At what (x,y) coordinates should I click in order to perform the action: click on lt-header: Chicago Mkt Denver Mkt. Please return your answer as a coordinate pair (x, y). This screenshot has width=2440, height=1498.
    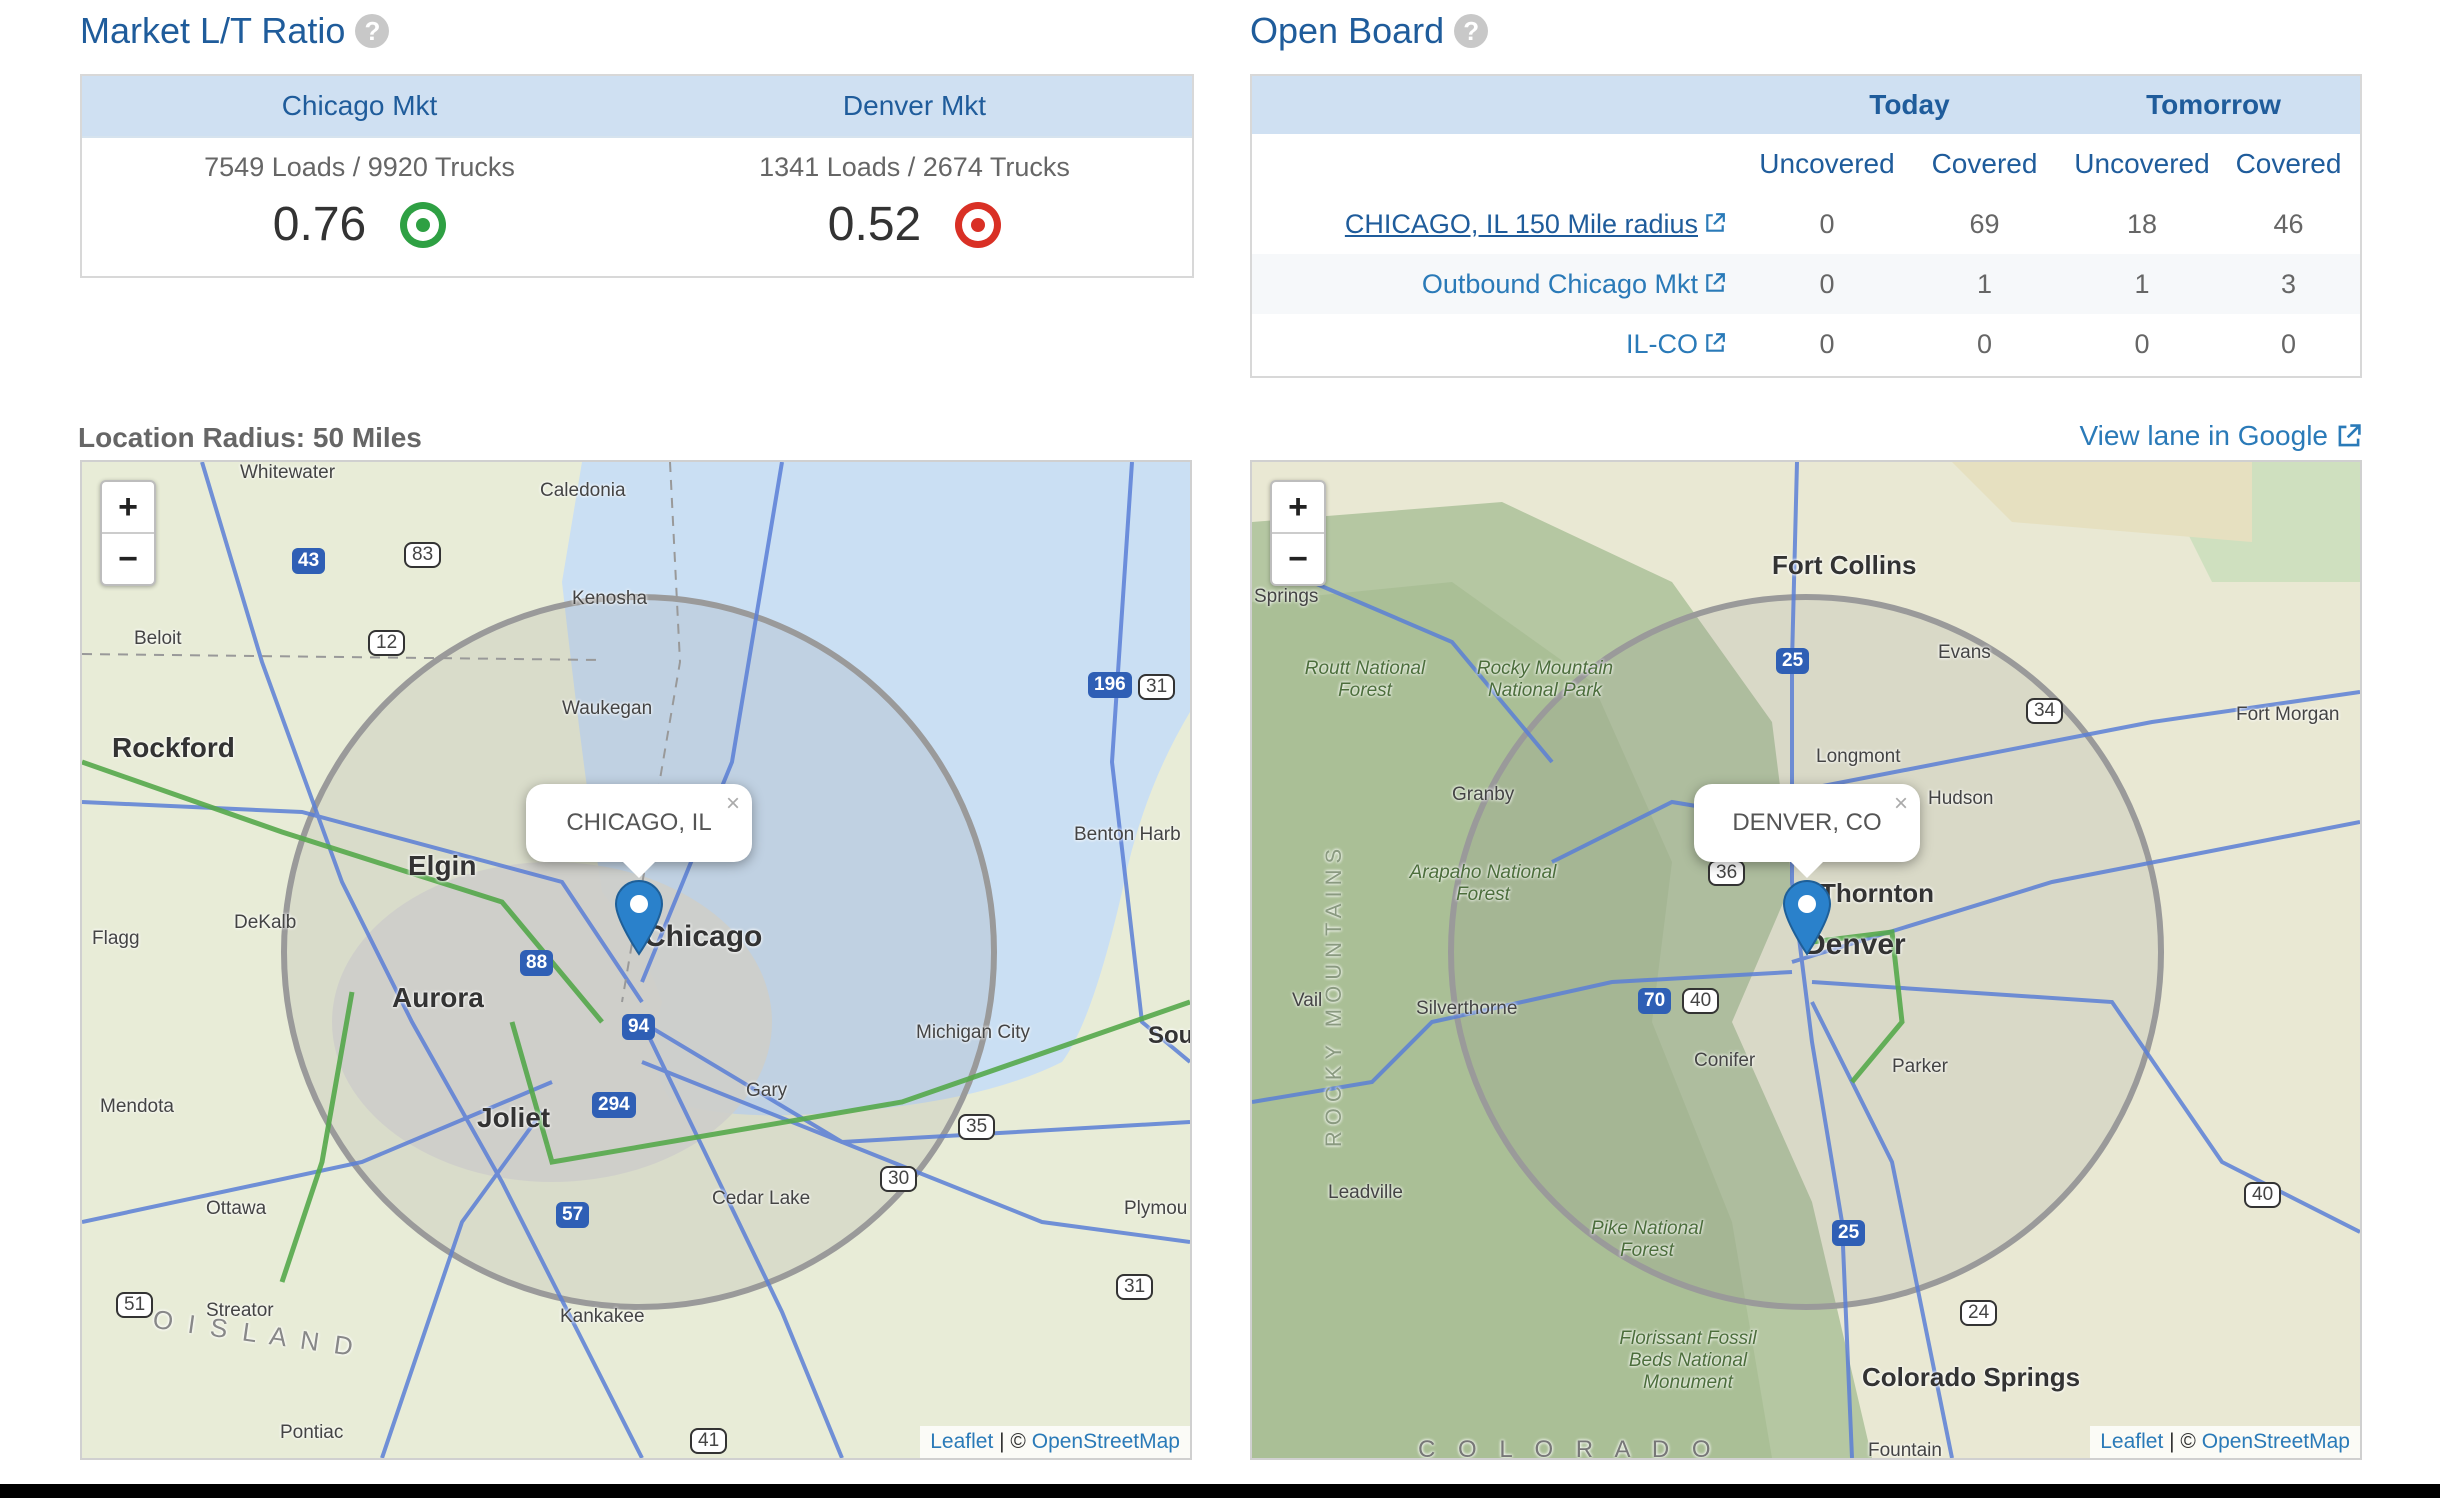
    Looking at the image, I should click on (637, 107).